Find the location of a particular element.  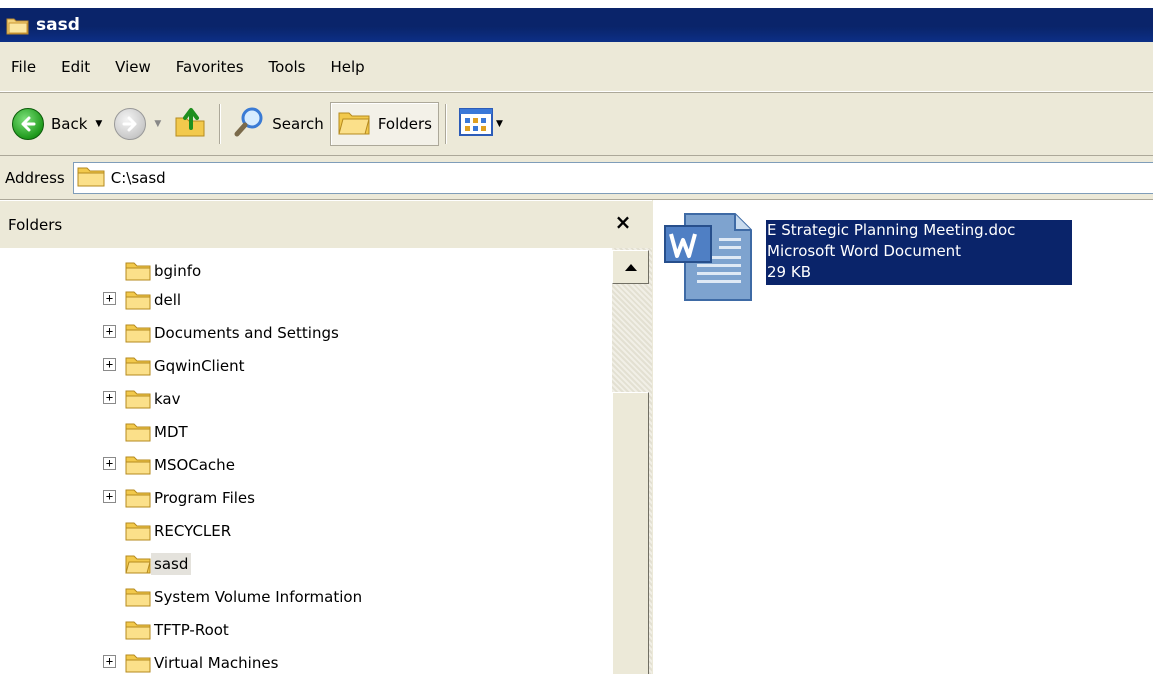

file-size: 29 KB is located at coordinates (789, 272).